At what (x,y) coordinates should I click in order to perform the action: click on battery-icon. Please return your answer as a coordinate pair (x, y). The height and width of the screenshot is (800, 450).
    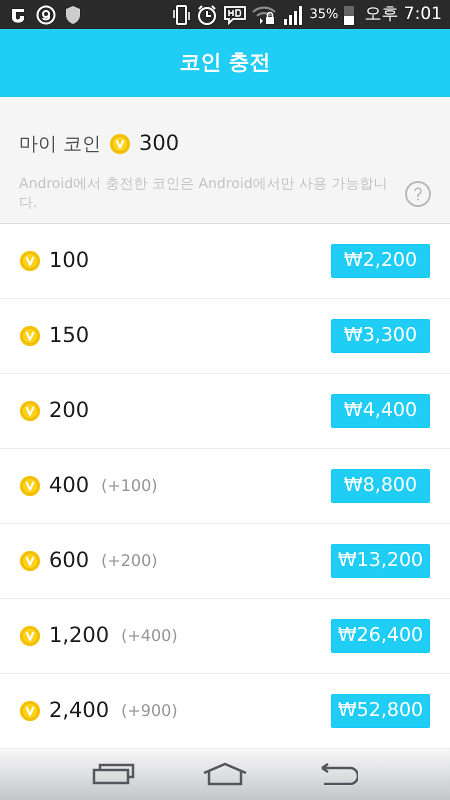
    Looking at the image, I should click on (349, 15).